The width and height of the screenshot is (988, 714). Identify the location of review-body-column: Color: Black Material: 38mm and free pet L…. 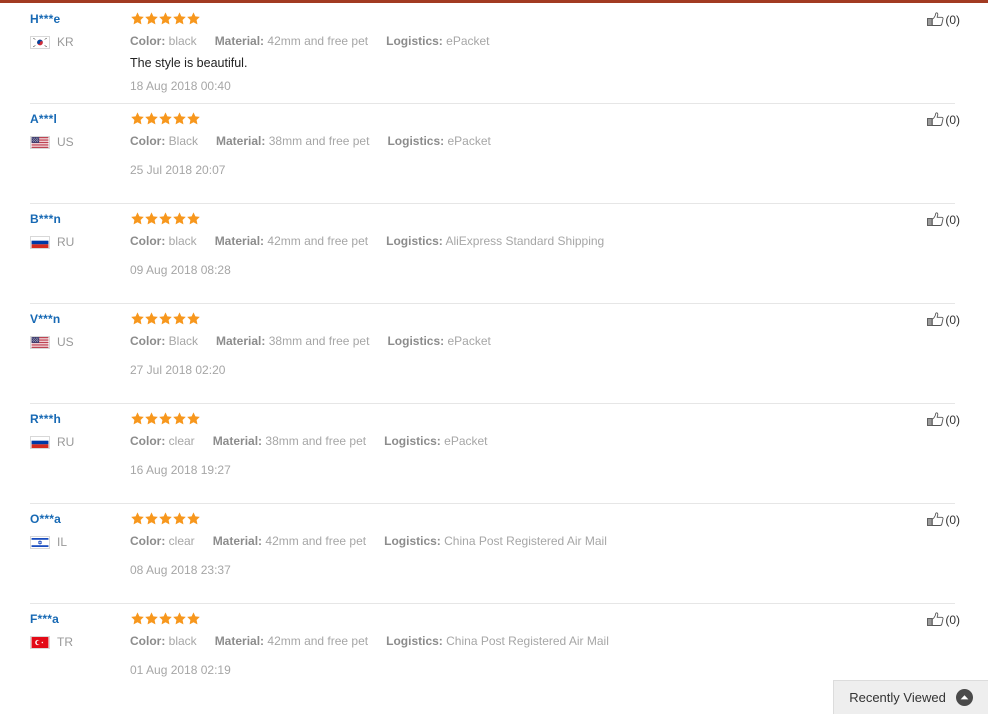
(520, 353).